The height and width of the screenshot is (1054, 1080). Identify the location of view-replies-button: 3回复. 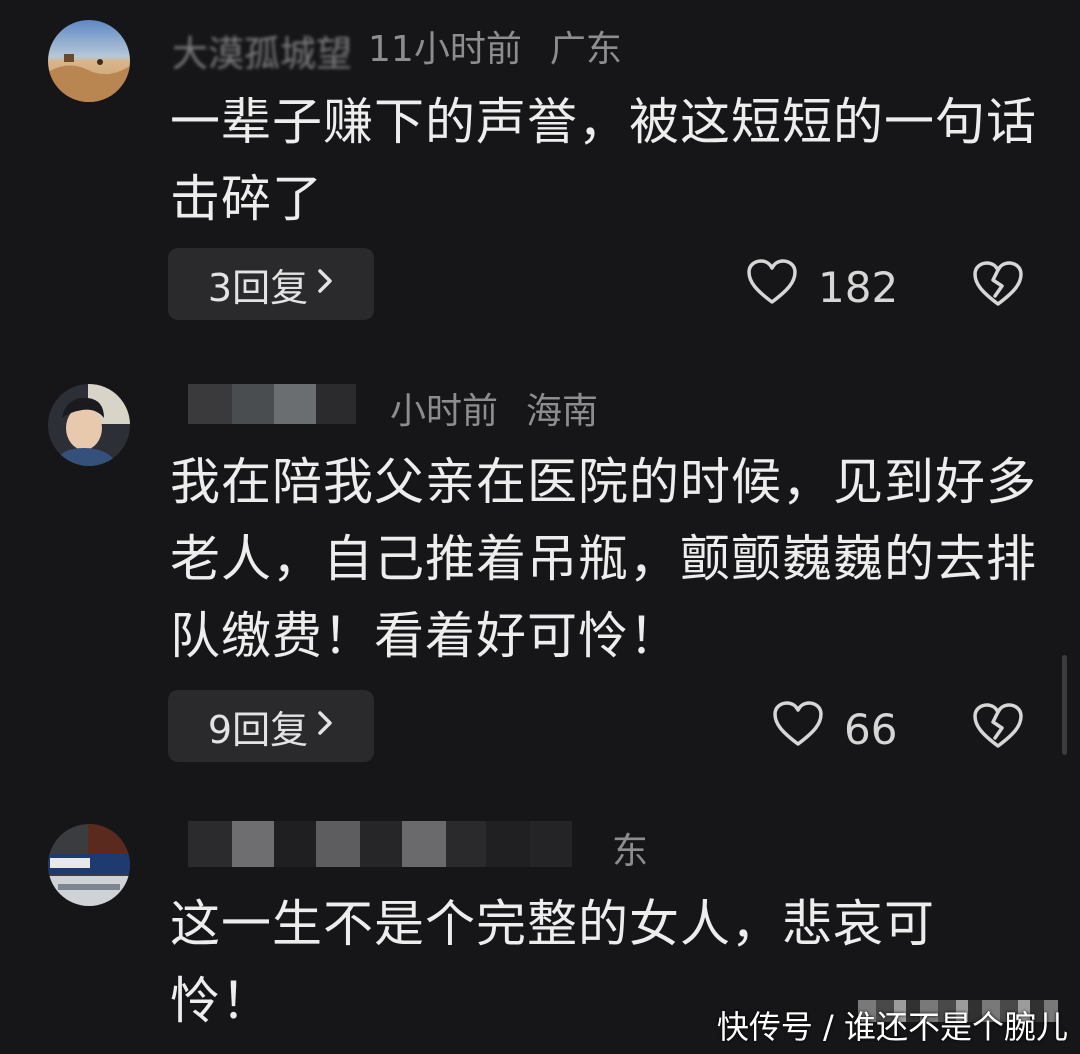
(271, 284).